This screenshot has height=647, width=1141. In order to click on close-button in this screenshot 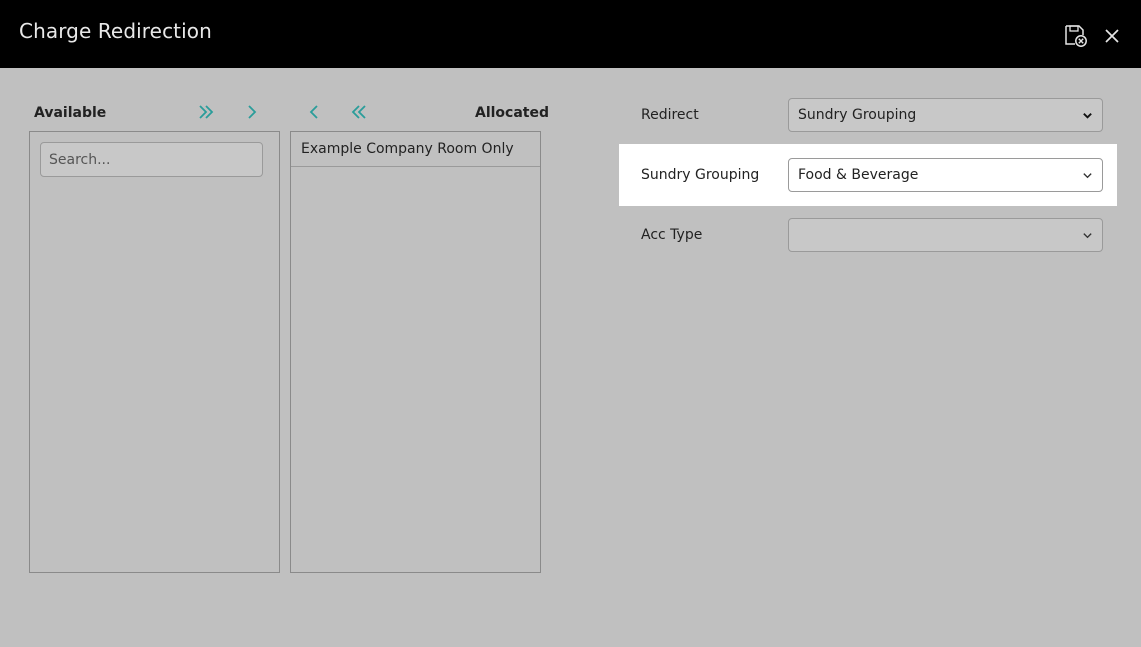, I will do `click(1112, 36)`.